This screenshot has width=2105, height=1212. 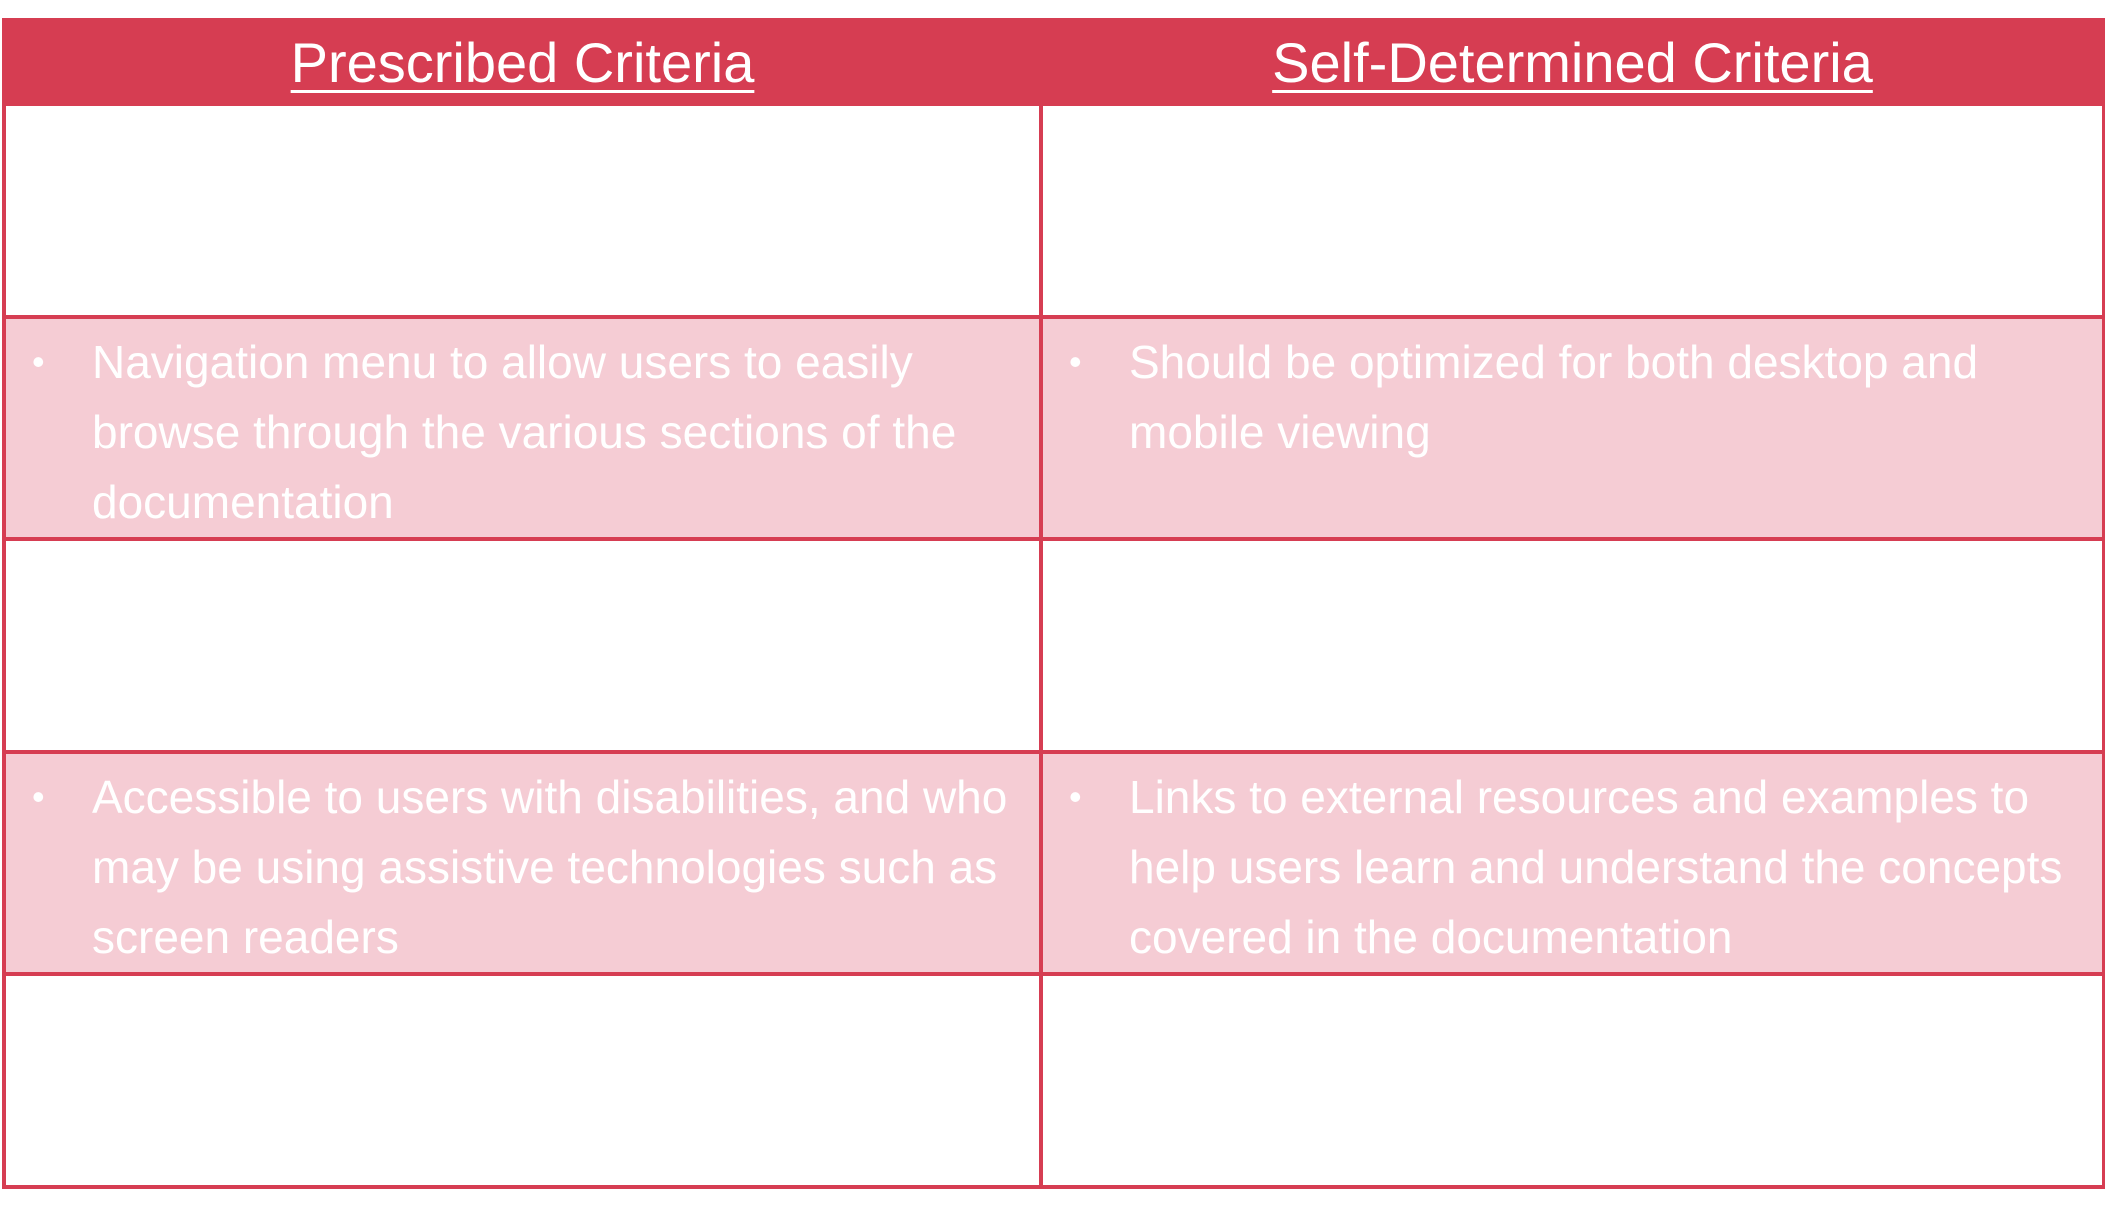 I want to click on header-prescribed-criteria: Prescribed Criteria, so click(x=522, y=62).